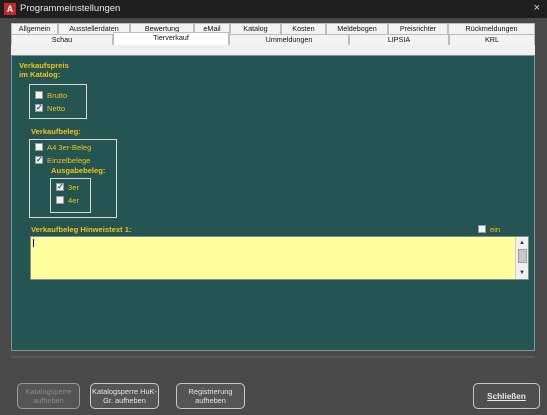 This screenshot has height=415, width=547. Describe the element at coordinates (124, 396) in the screenshot. I see `katalogsperre-huk-aufheben-button: Katalogsperre HuK-Gr. aufheben` at that location.